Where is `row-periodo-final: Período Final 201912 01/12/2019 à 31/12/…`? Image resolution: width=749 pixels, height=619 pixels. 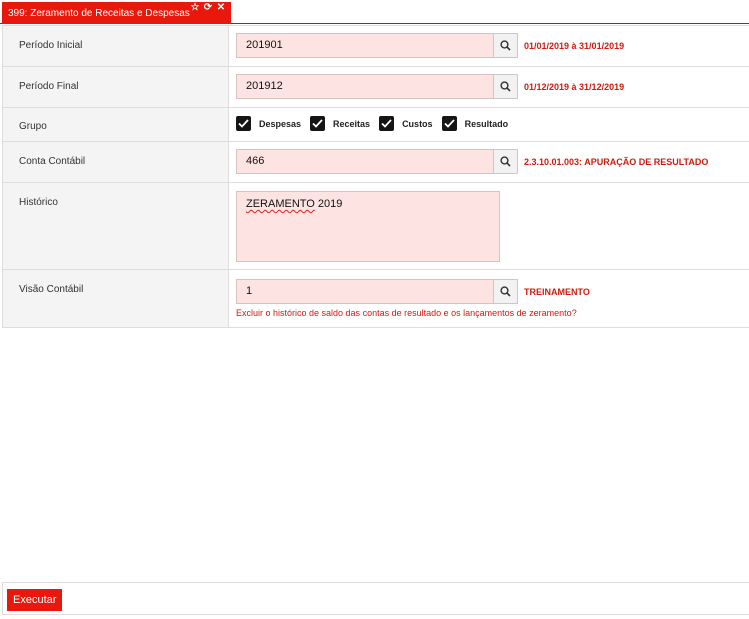
row-periodo-final: Período Final 201912 01/12/2019 à 31/12/… is located at coordinates (375, 87).